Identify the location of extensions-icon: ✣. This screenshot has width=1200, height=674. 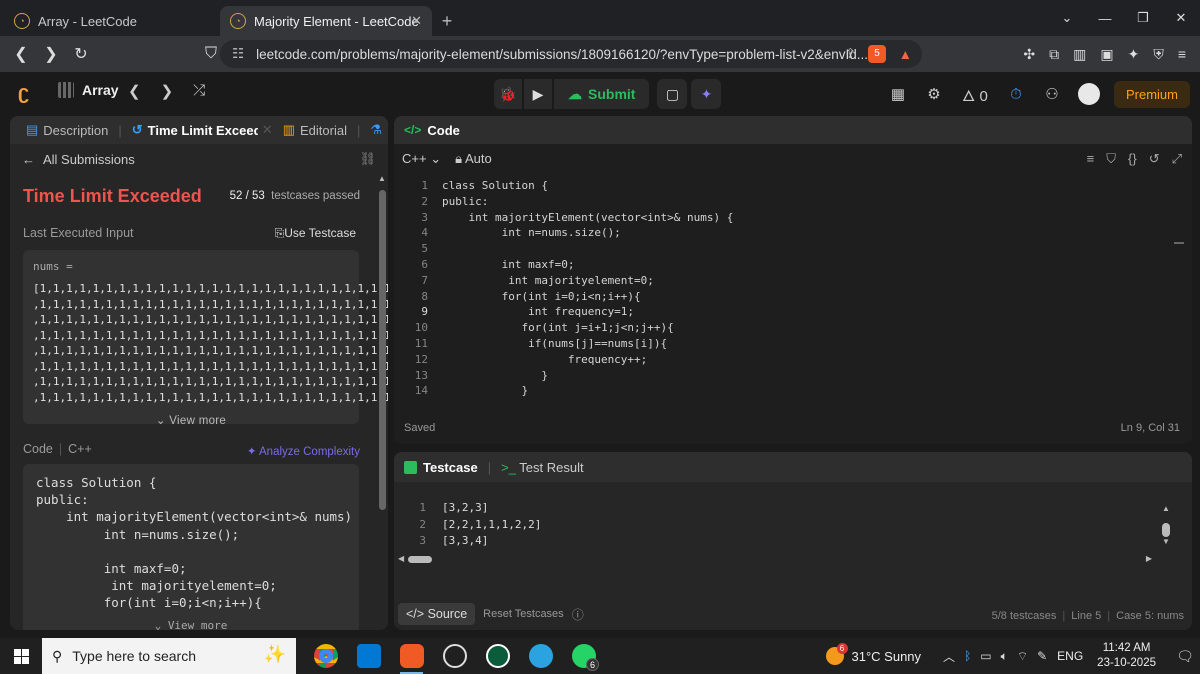
(1029, 54).